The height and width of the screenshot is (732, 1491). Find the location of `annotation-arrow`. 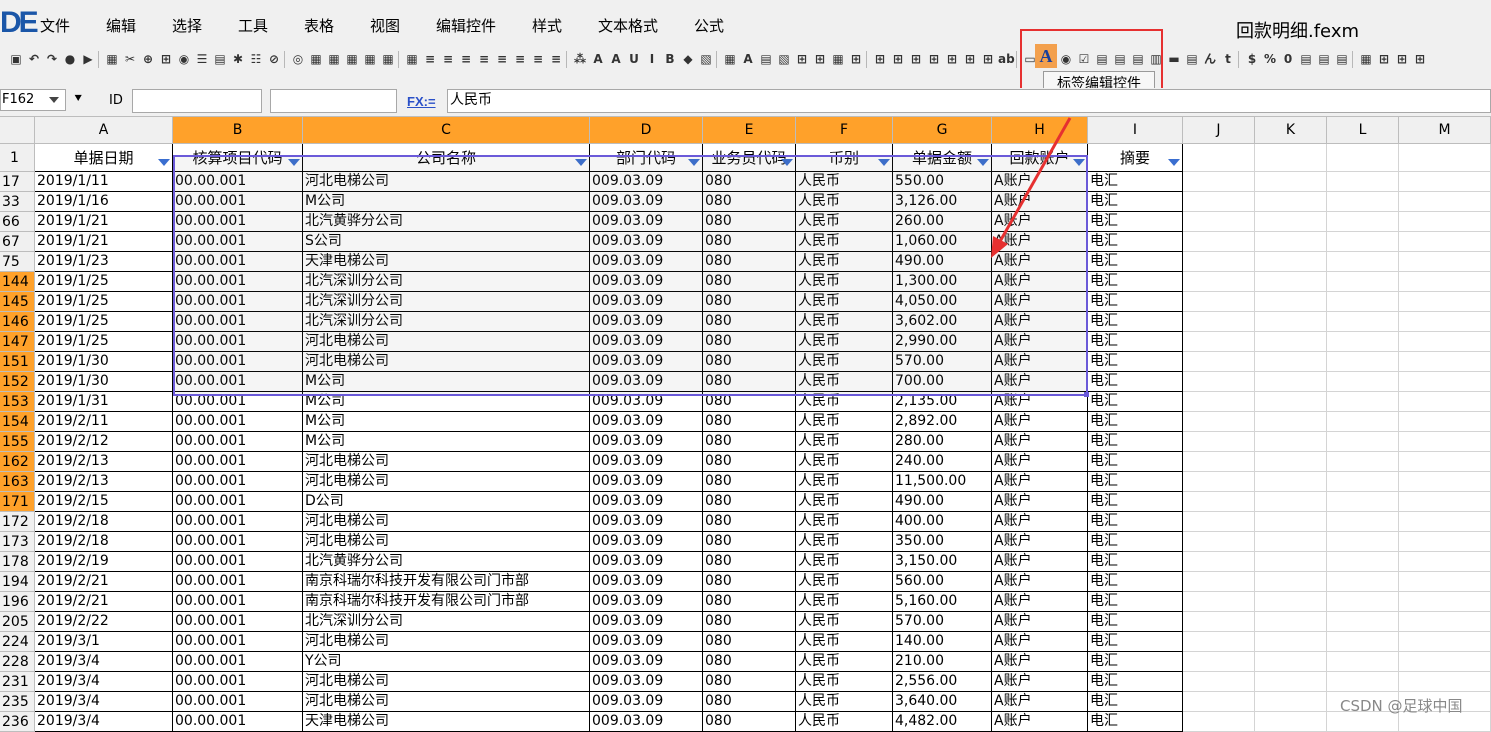

annotation-arrow is located at coordinates (1031, 187).